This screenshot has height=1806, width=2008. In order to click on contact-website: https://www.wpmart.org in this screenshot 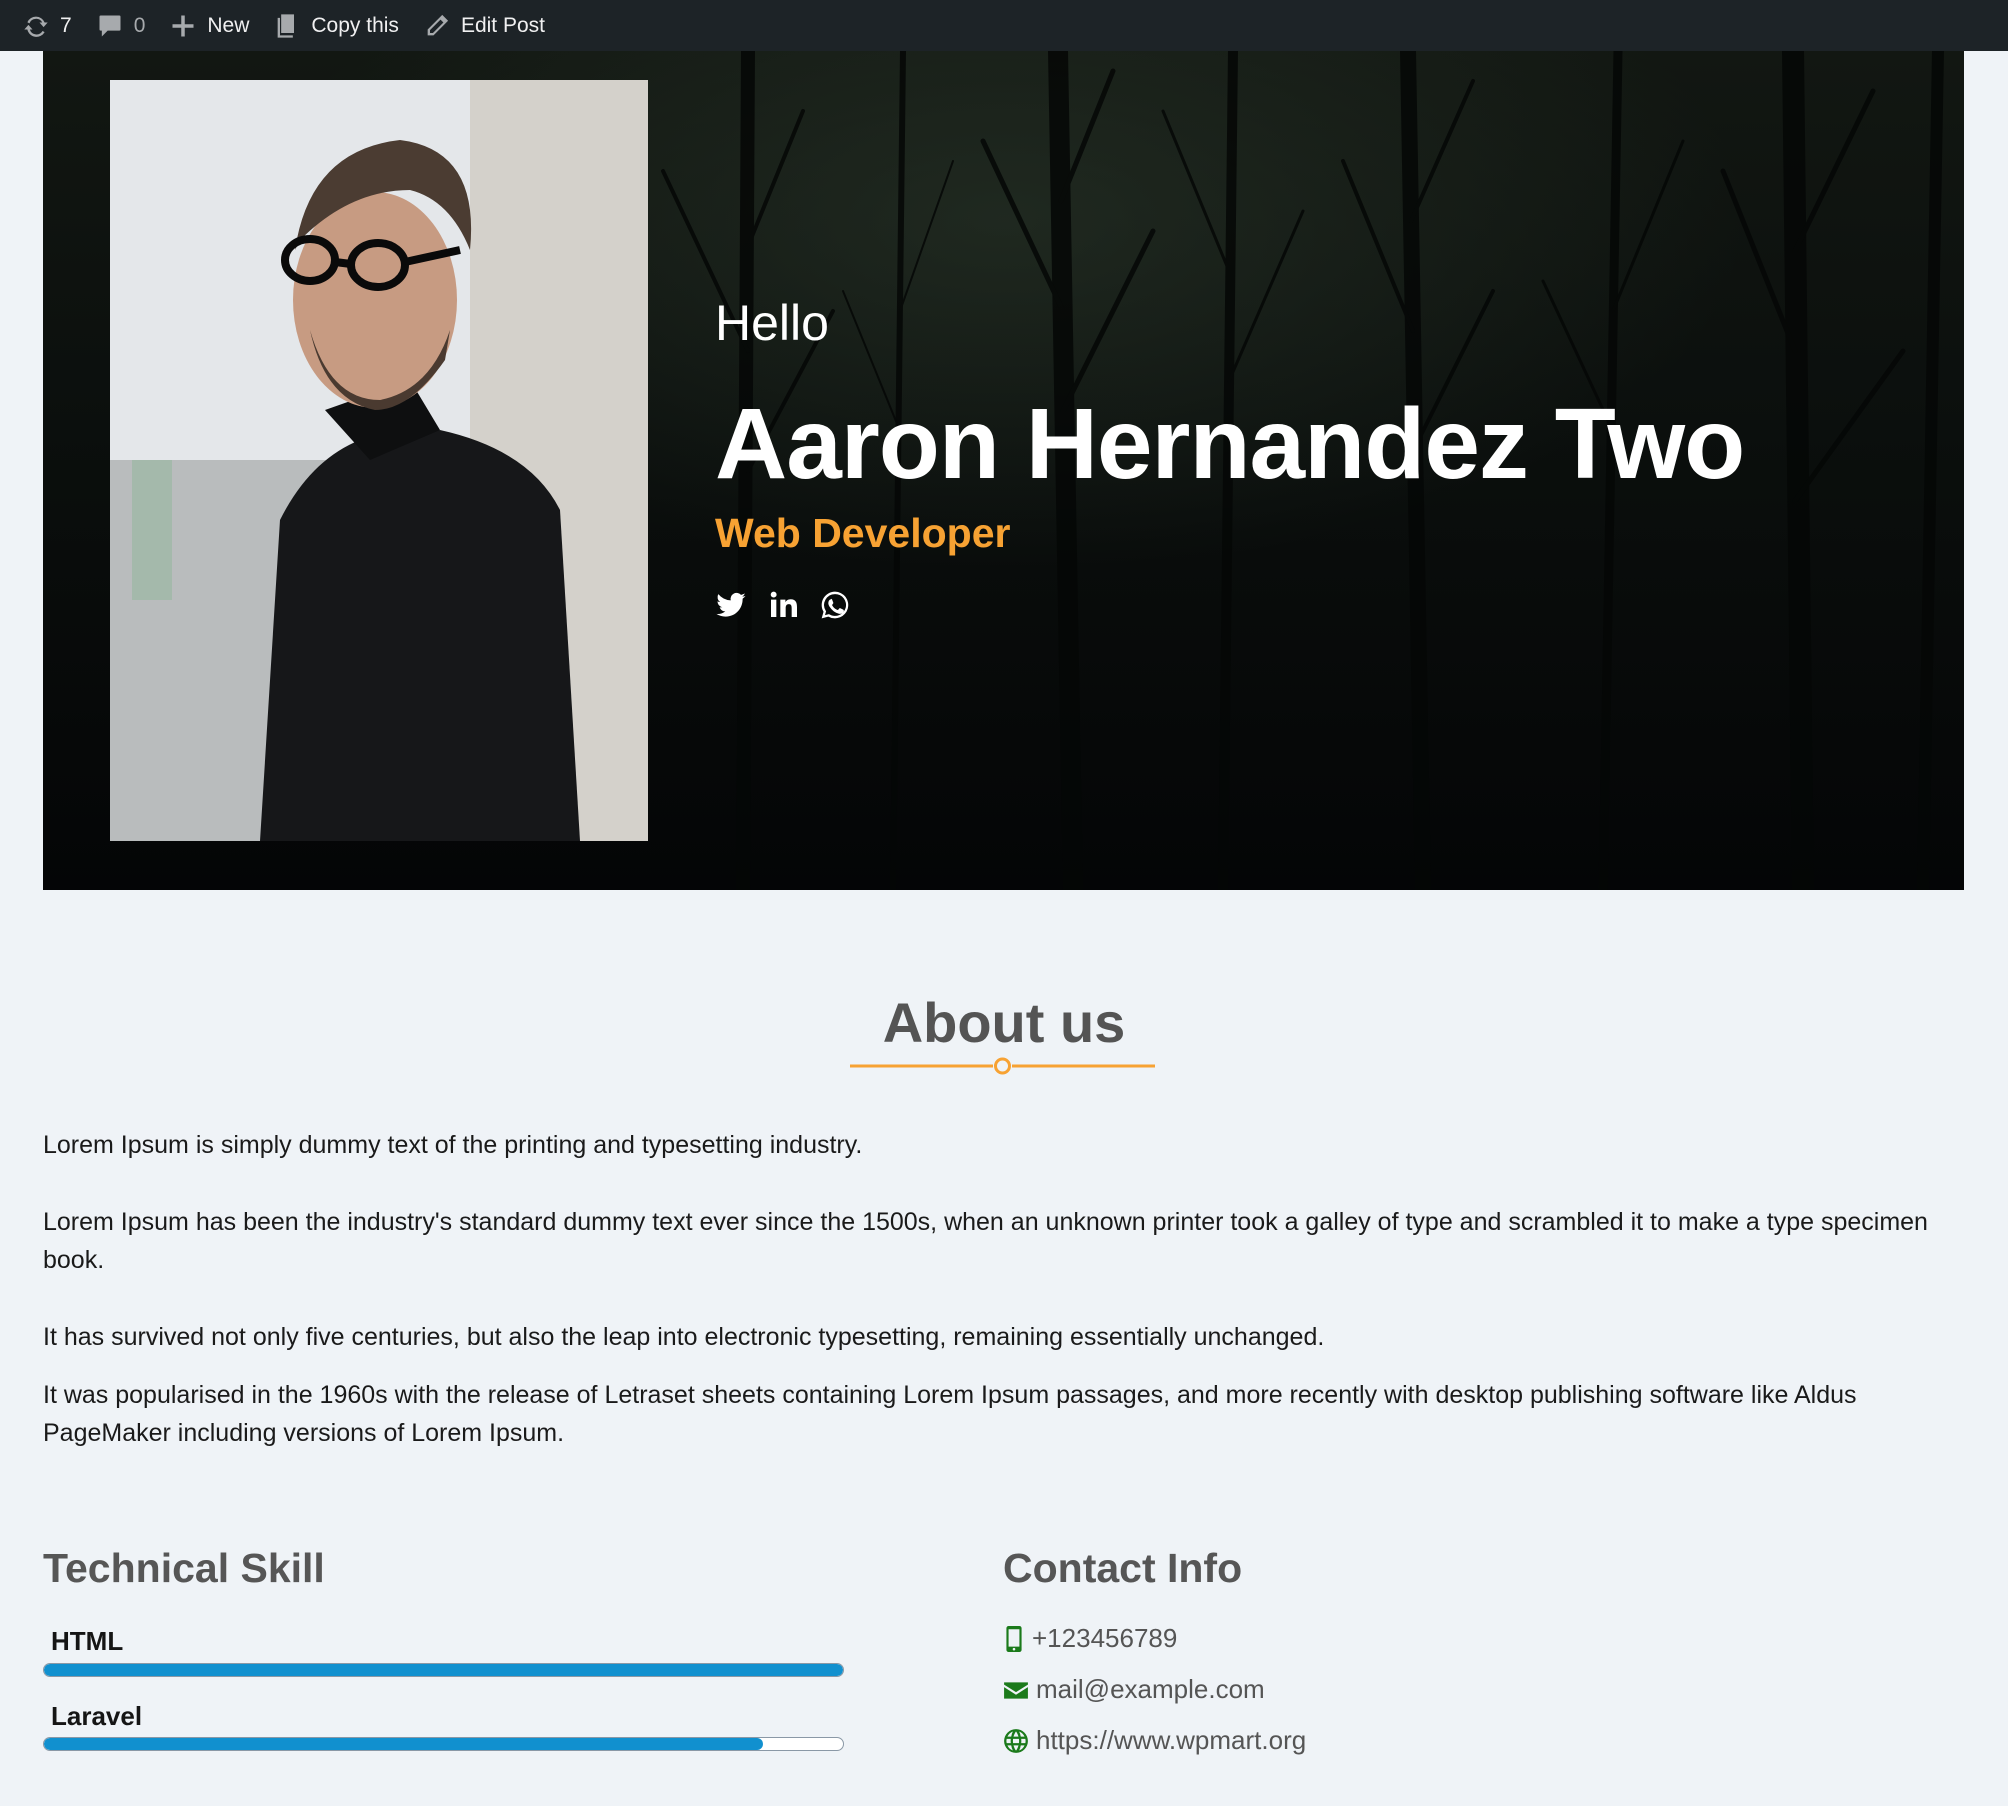, I will do `click(1154, 1740)`.